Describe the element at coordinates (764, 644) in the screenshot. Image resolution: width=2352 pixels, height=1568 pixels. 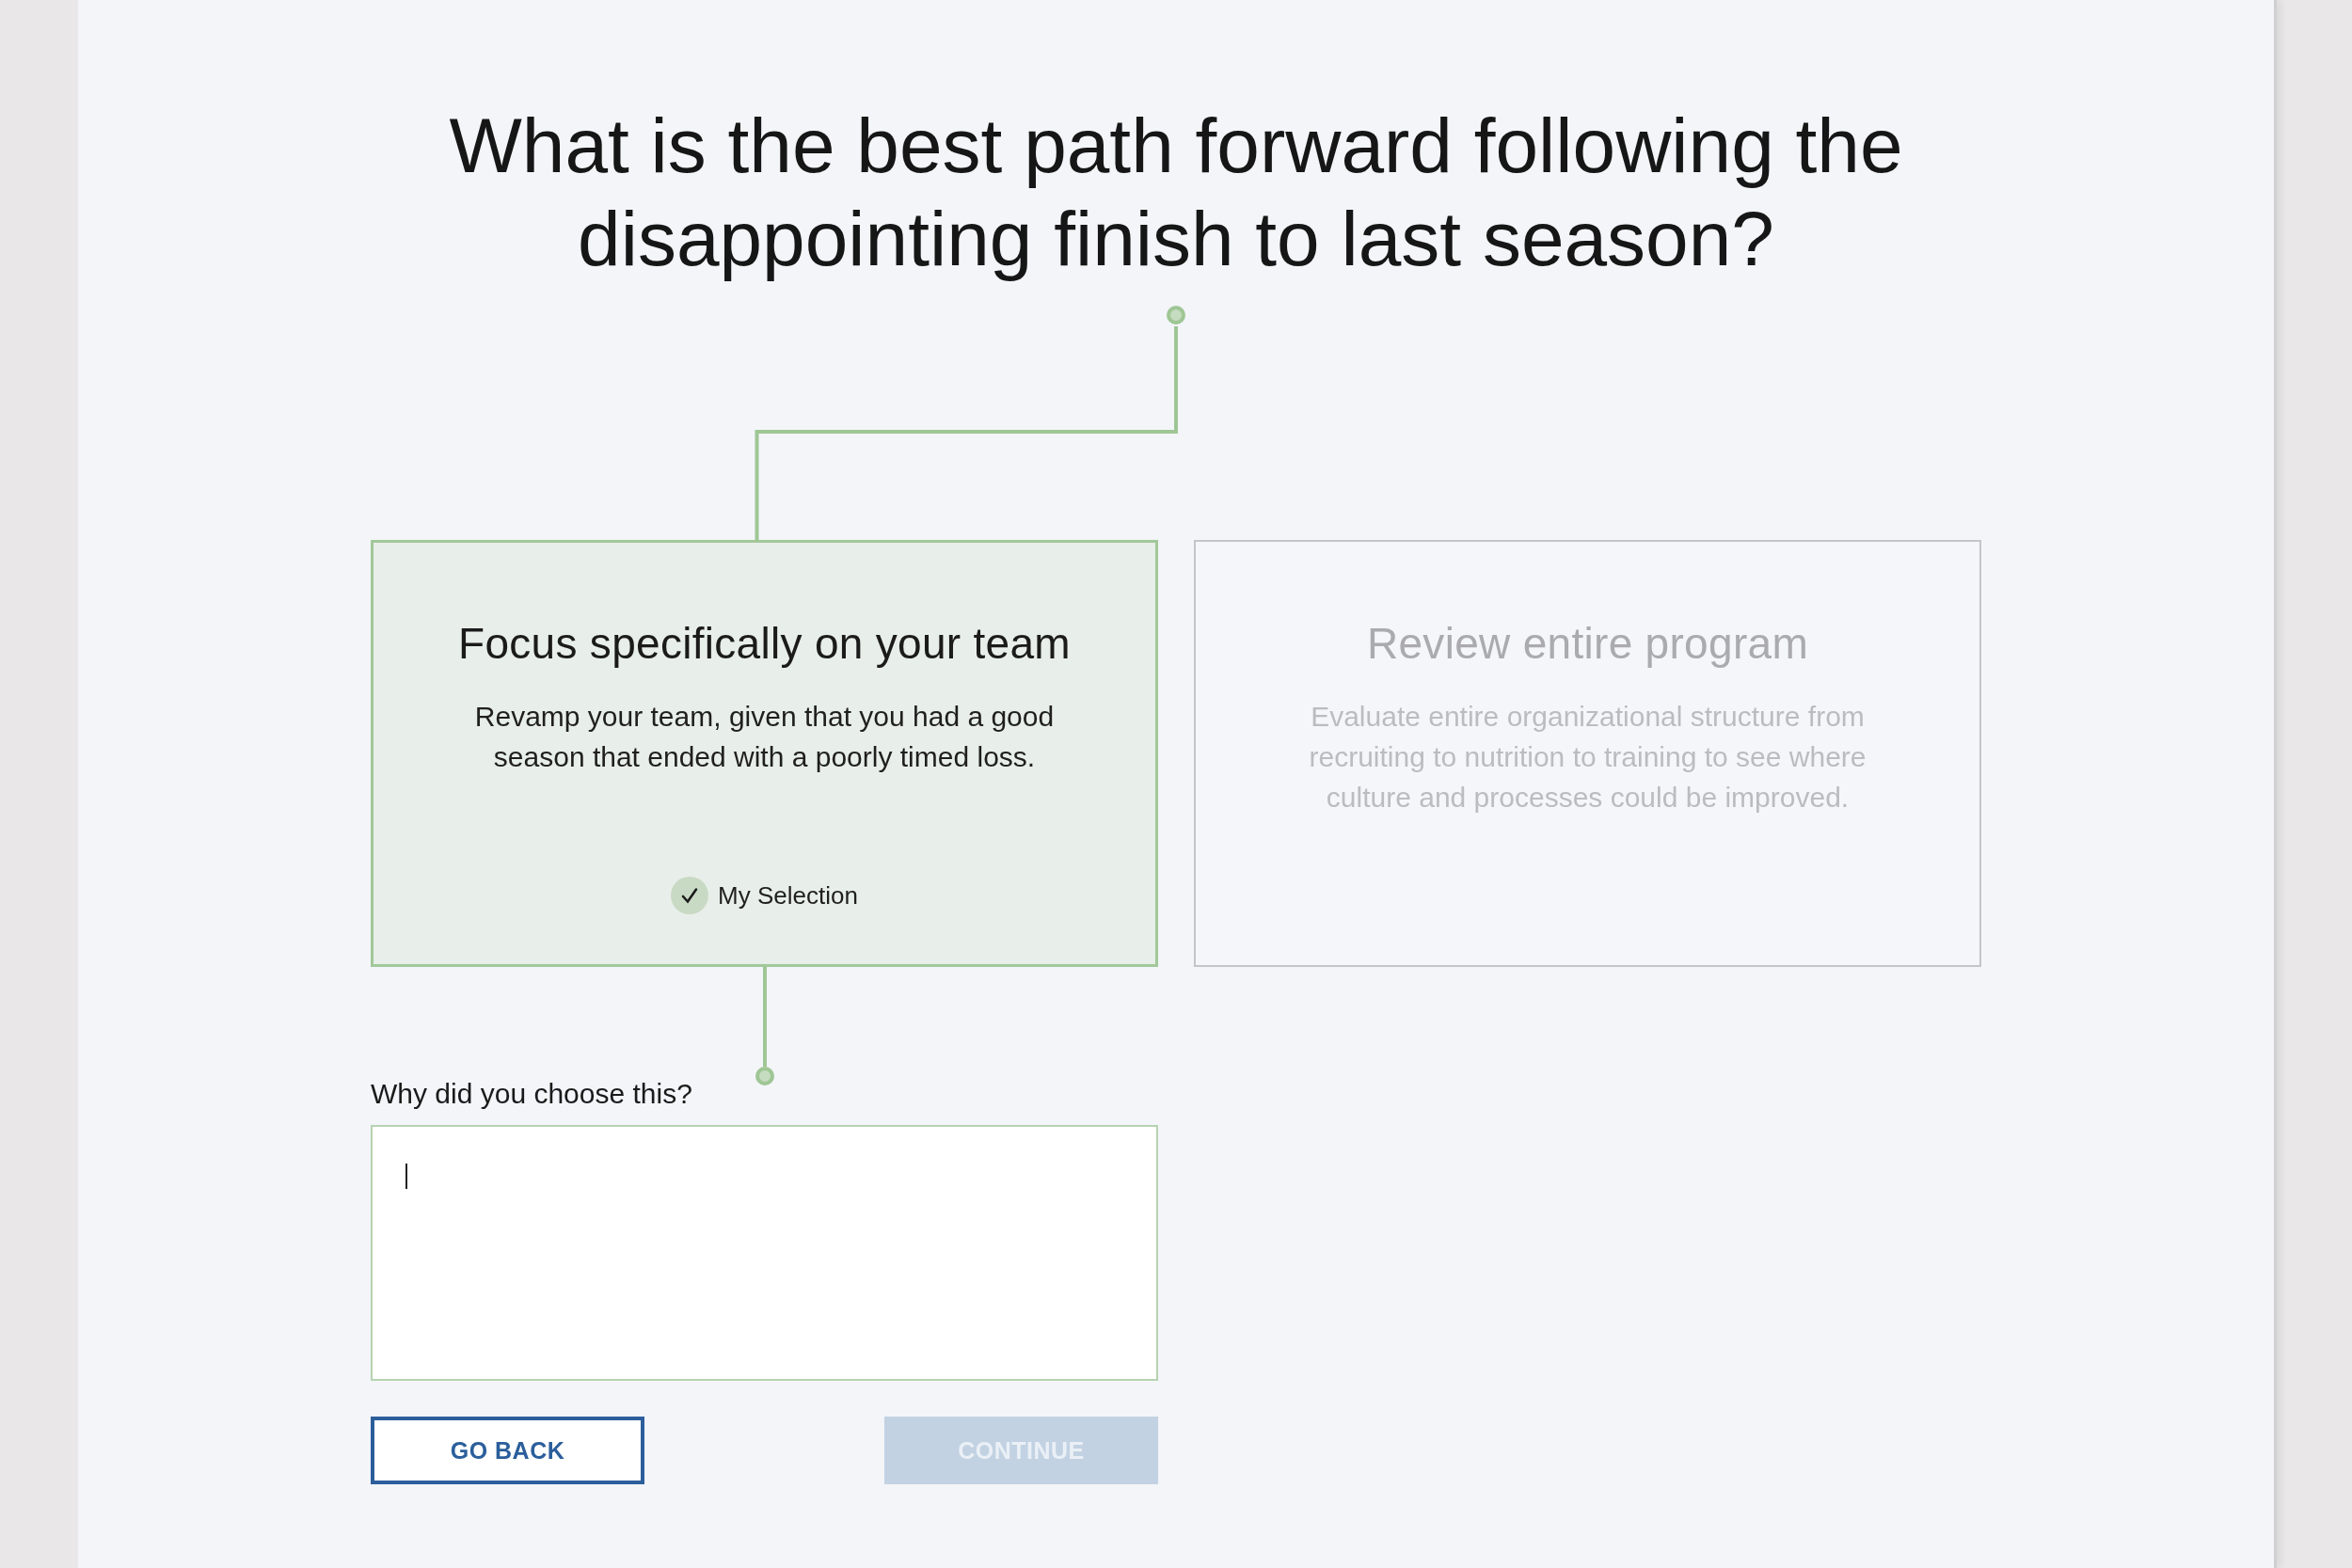
I see `option-title: Focus specifically on your team` at that location.